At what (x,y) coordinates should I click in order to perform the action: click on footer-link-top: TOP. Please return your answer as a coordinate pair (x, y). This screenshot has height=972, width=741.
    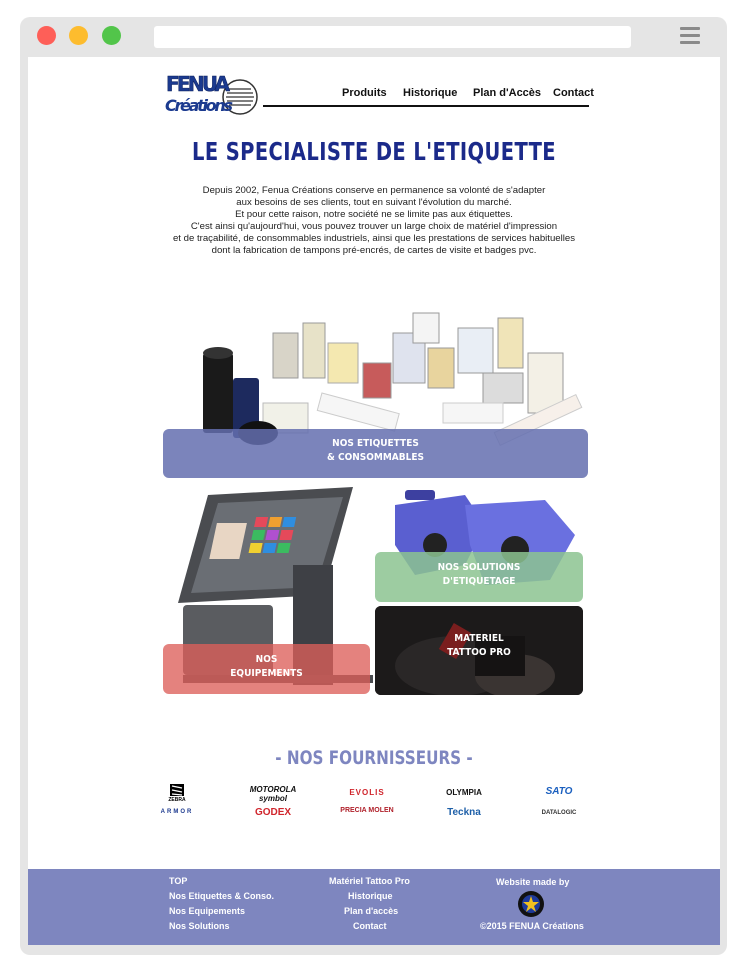
    Looking at the image, I should click on (178, 881).